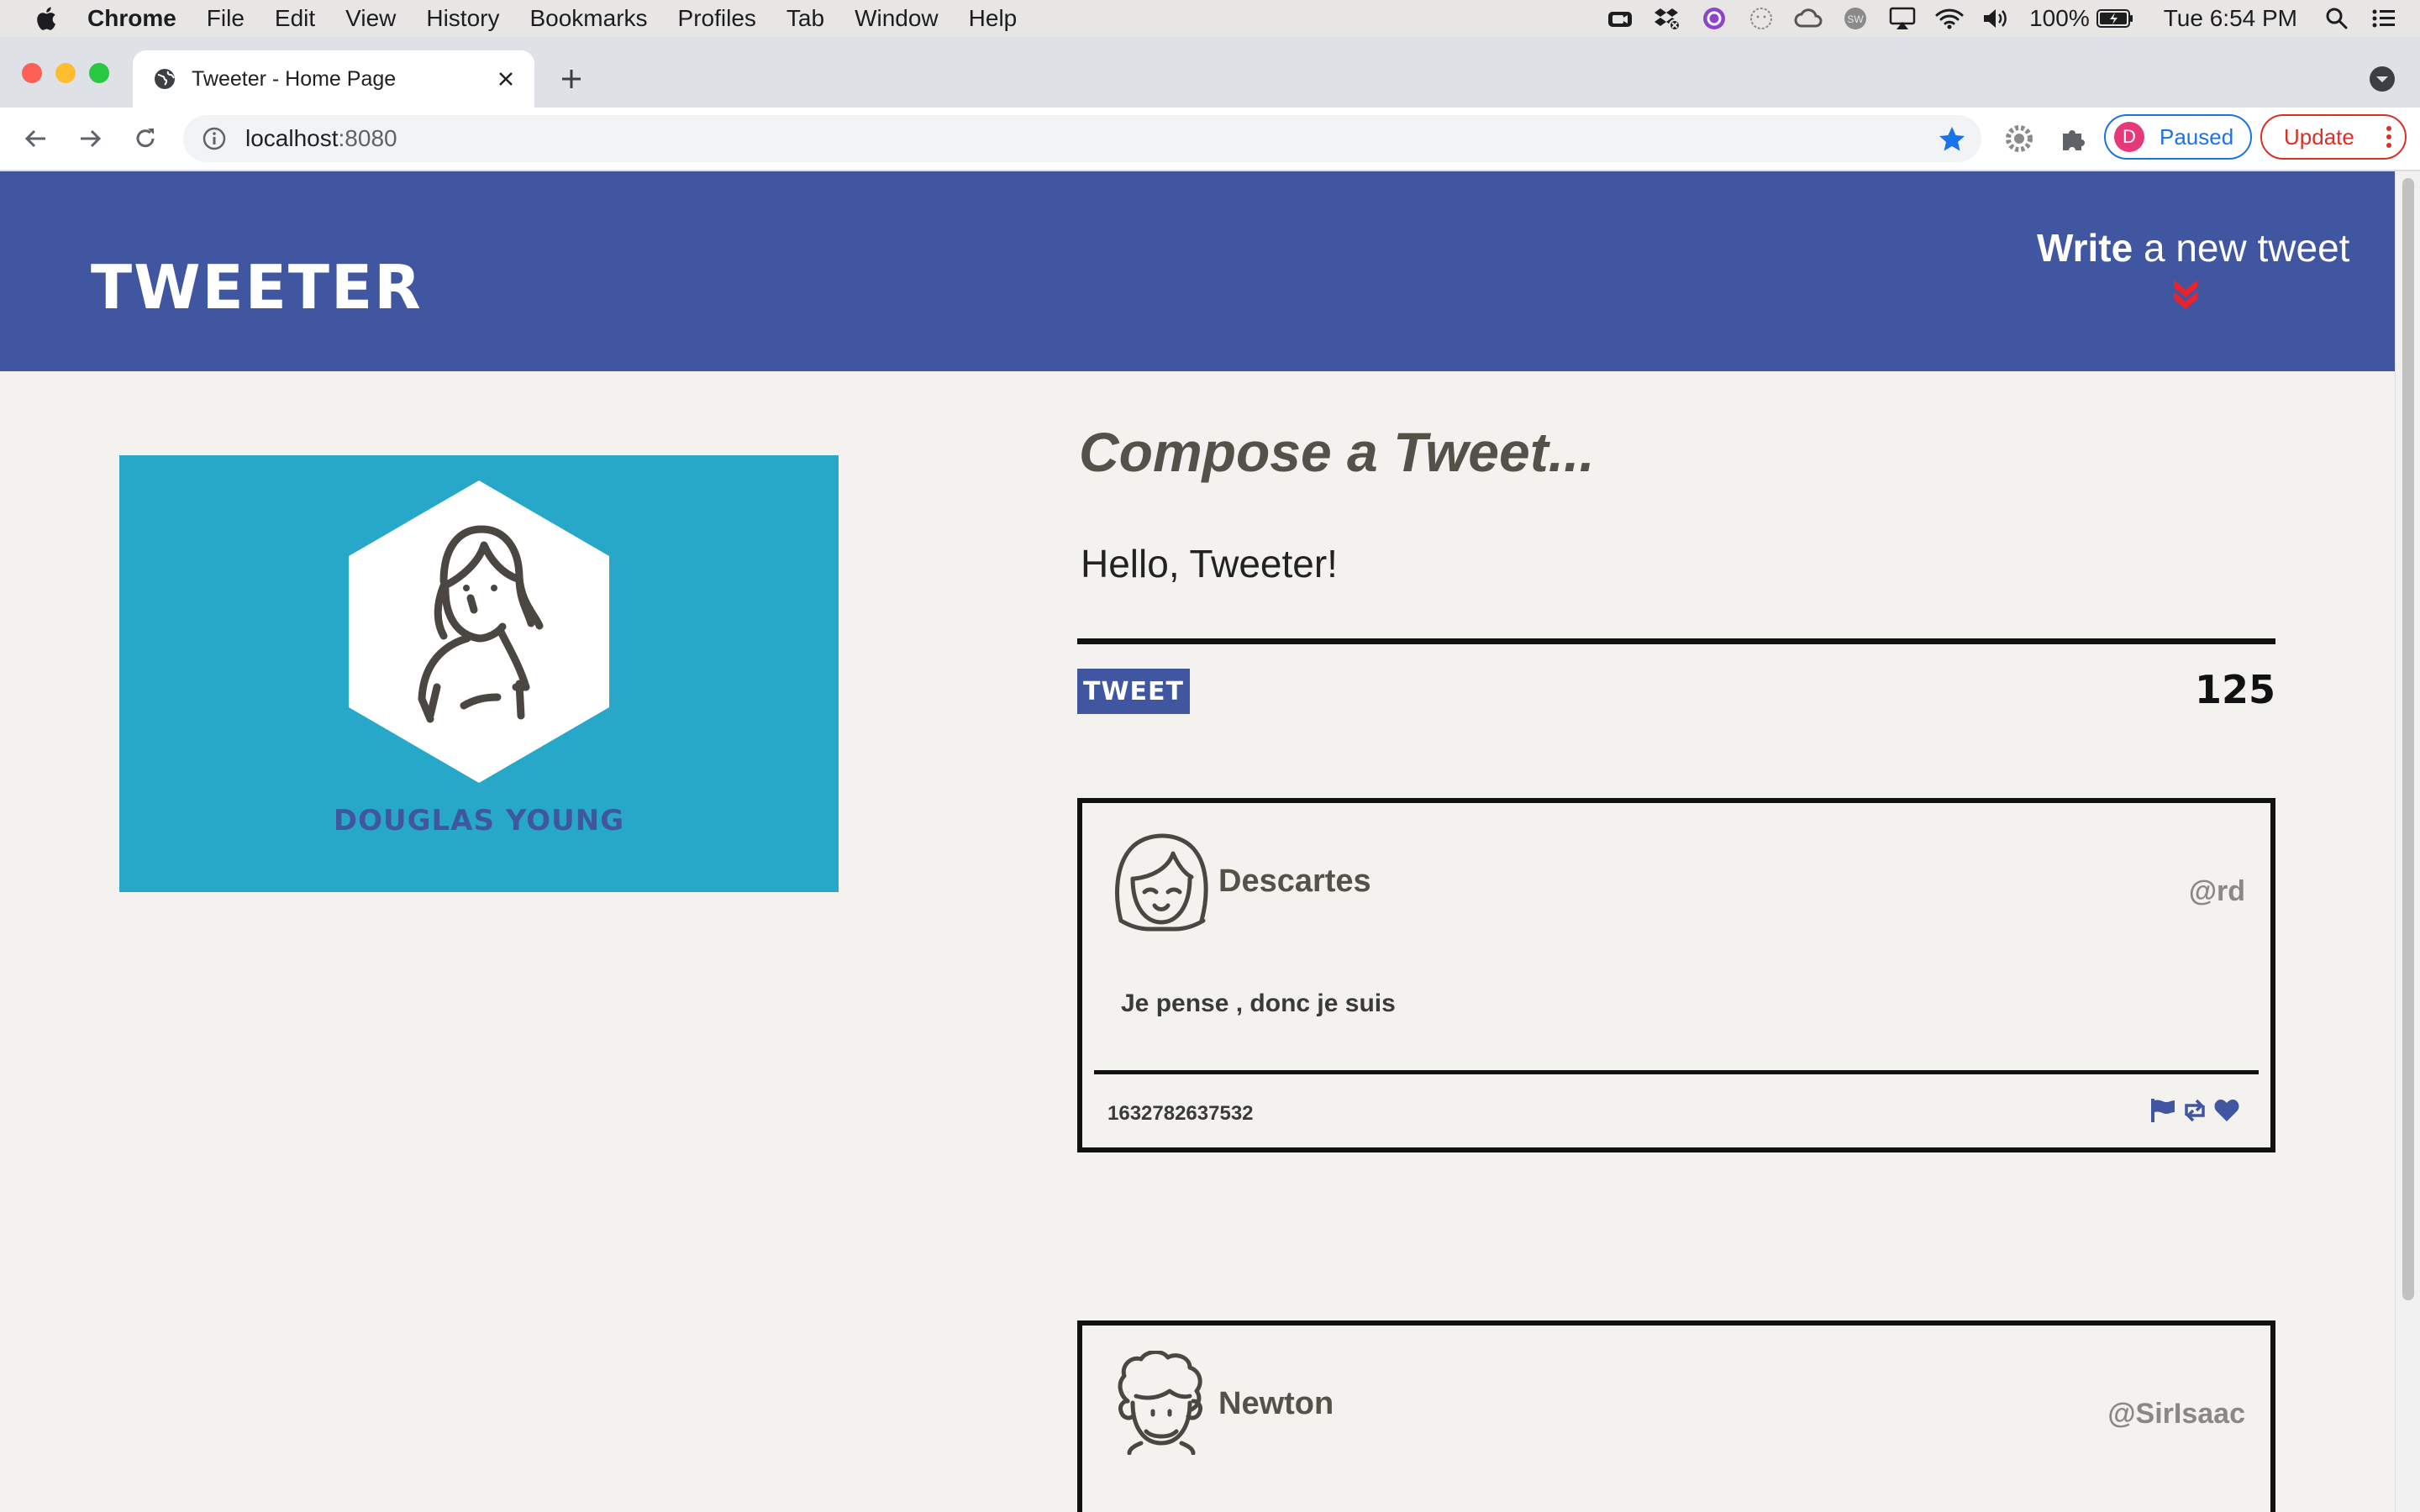 The image size is (2420, 1512). What do you see at coordinates (1676, 641) in the screenshot?
I see `compose-underline` at bounding box center [1676, 641].